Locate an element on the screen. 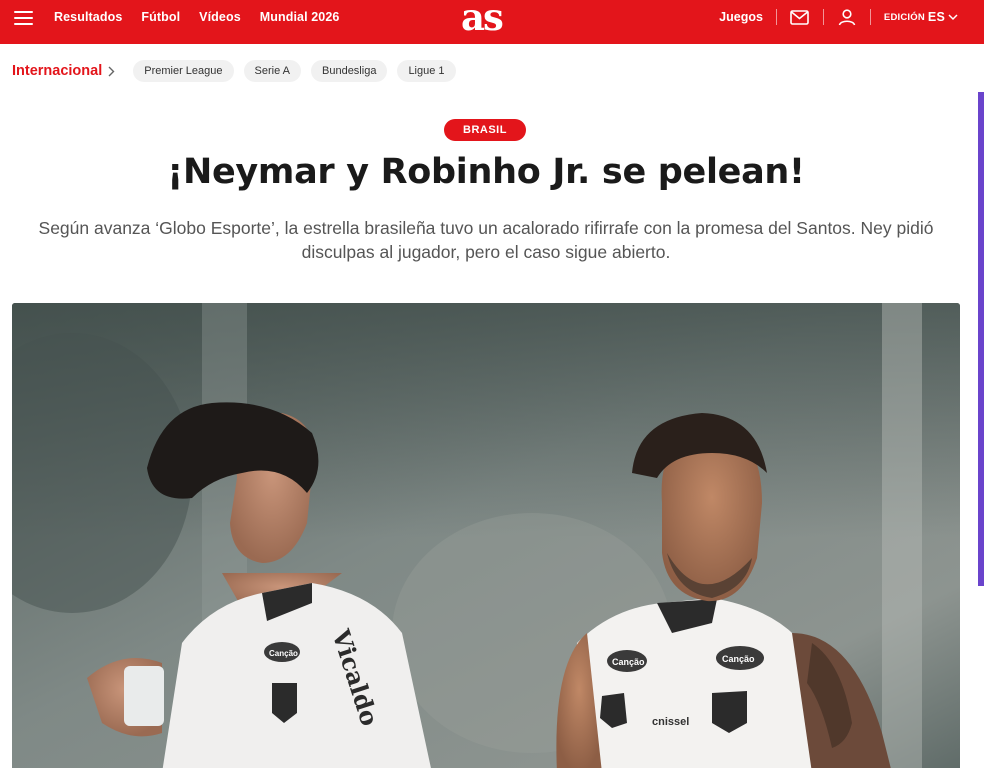 The height and width of the screenshot is (768, 984). as-logo: as is located at coordinates (482, 18).